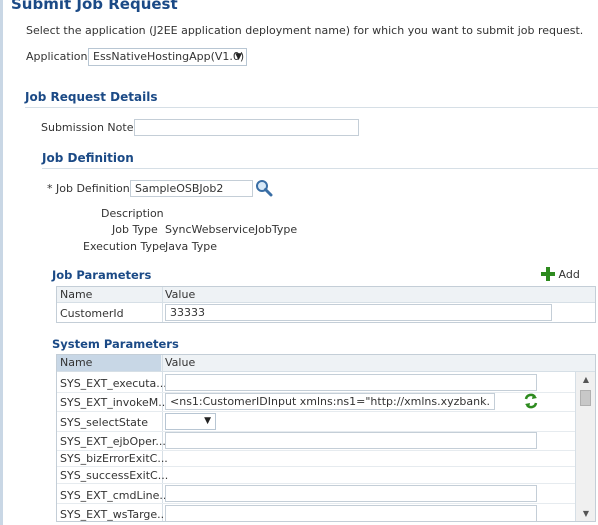  What do you see at coordinates (102, 275) in the screenshot?
I see `job-parameters-header: Job Parameters` at bounding box center [102, 275].